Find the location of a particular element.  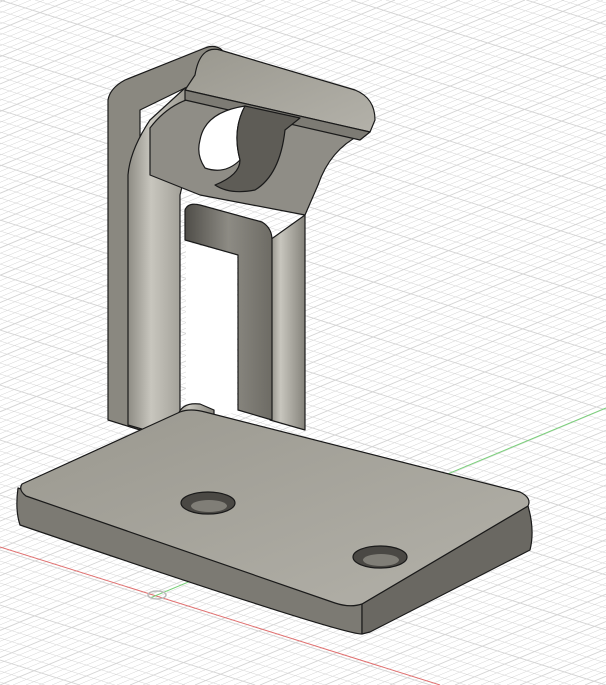

screw-hole-left-inner is located at coordinates (209, 506).